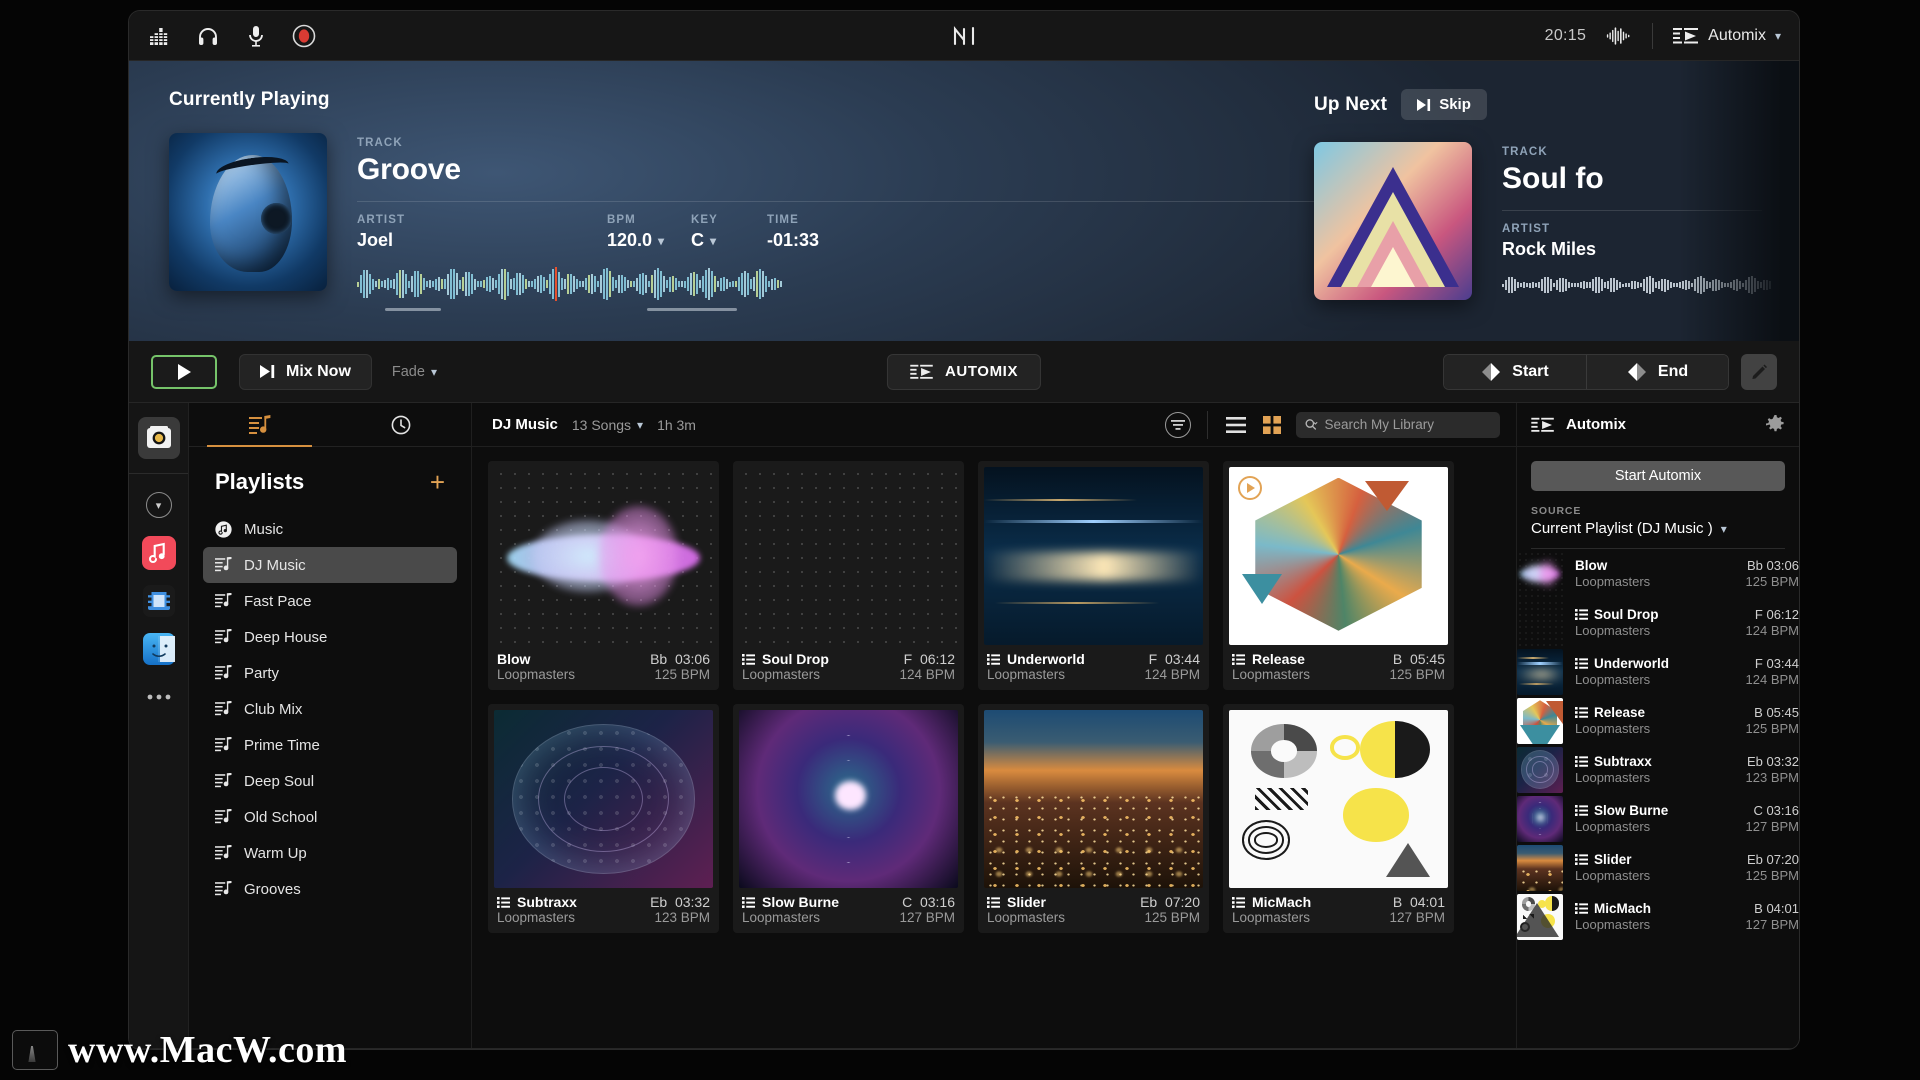  Describe the element at coordinates (159, 505) in the screenshot. I see `rail-item-expand: ▾` at that location.